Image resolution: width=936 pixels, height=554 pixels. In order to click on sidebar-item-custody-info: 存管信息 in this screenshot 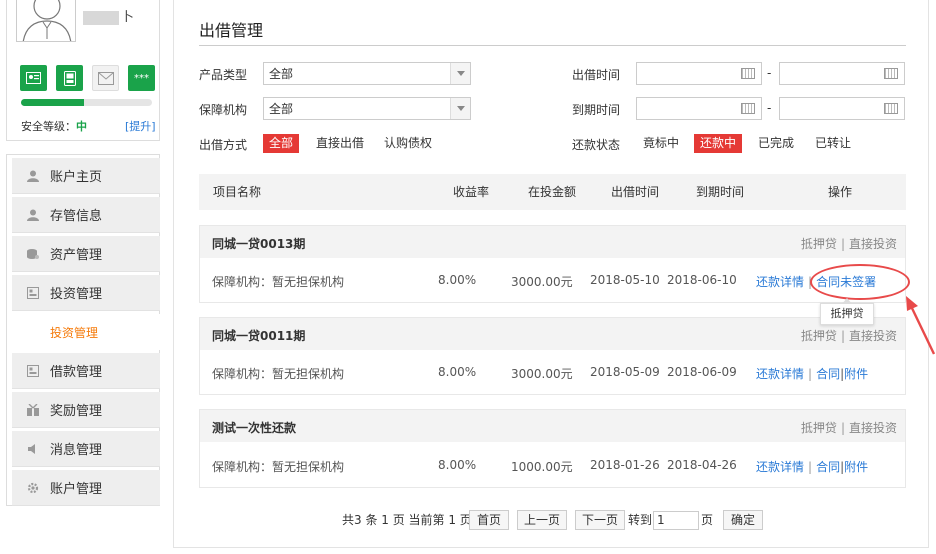, I will do `click(86, 215)`.